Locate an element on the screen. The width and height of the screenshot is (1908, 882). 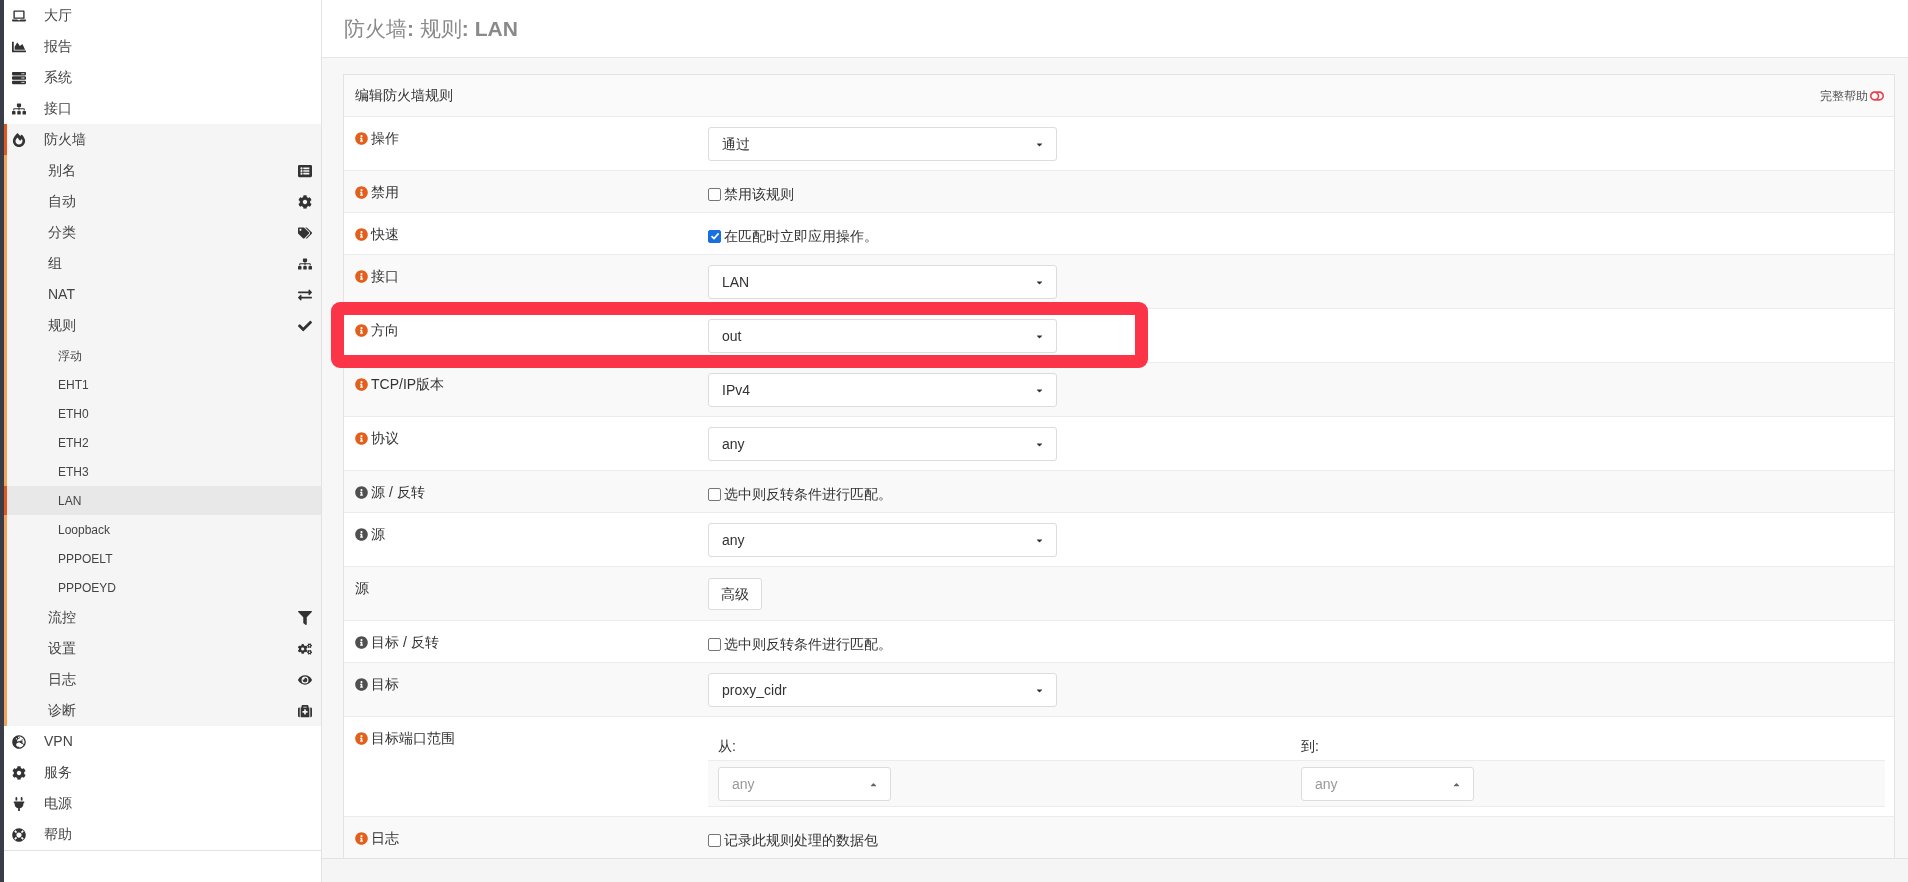
page-title: 防火墙: 规则: LAN is located at coordinates (431, 28).